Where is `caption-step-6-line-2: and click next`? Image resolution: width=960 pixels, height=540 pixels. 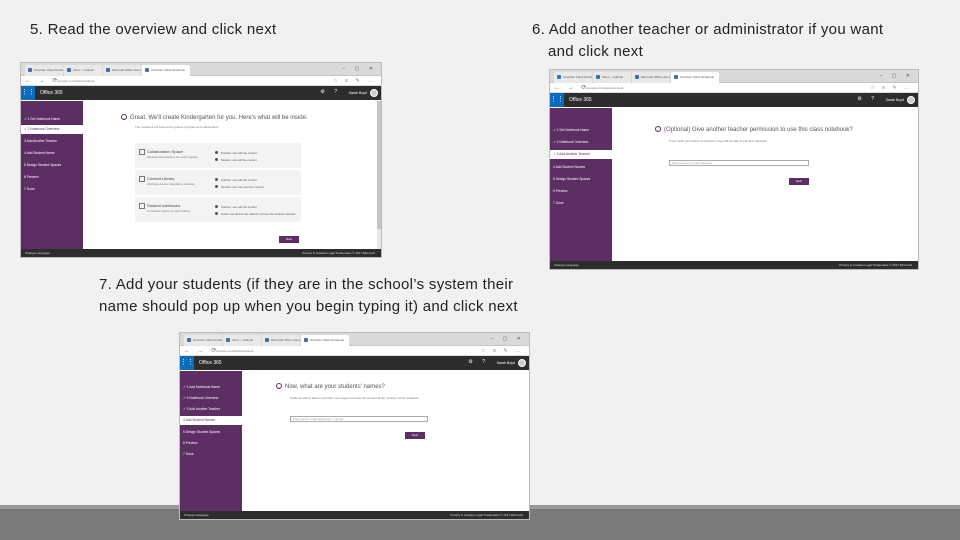
caption-step-6-line-2: and click next is located at coordinates (596, 51).